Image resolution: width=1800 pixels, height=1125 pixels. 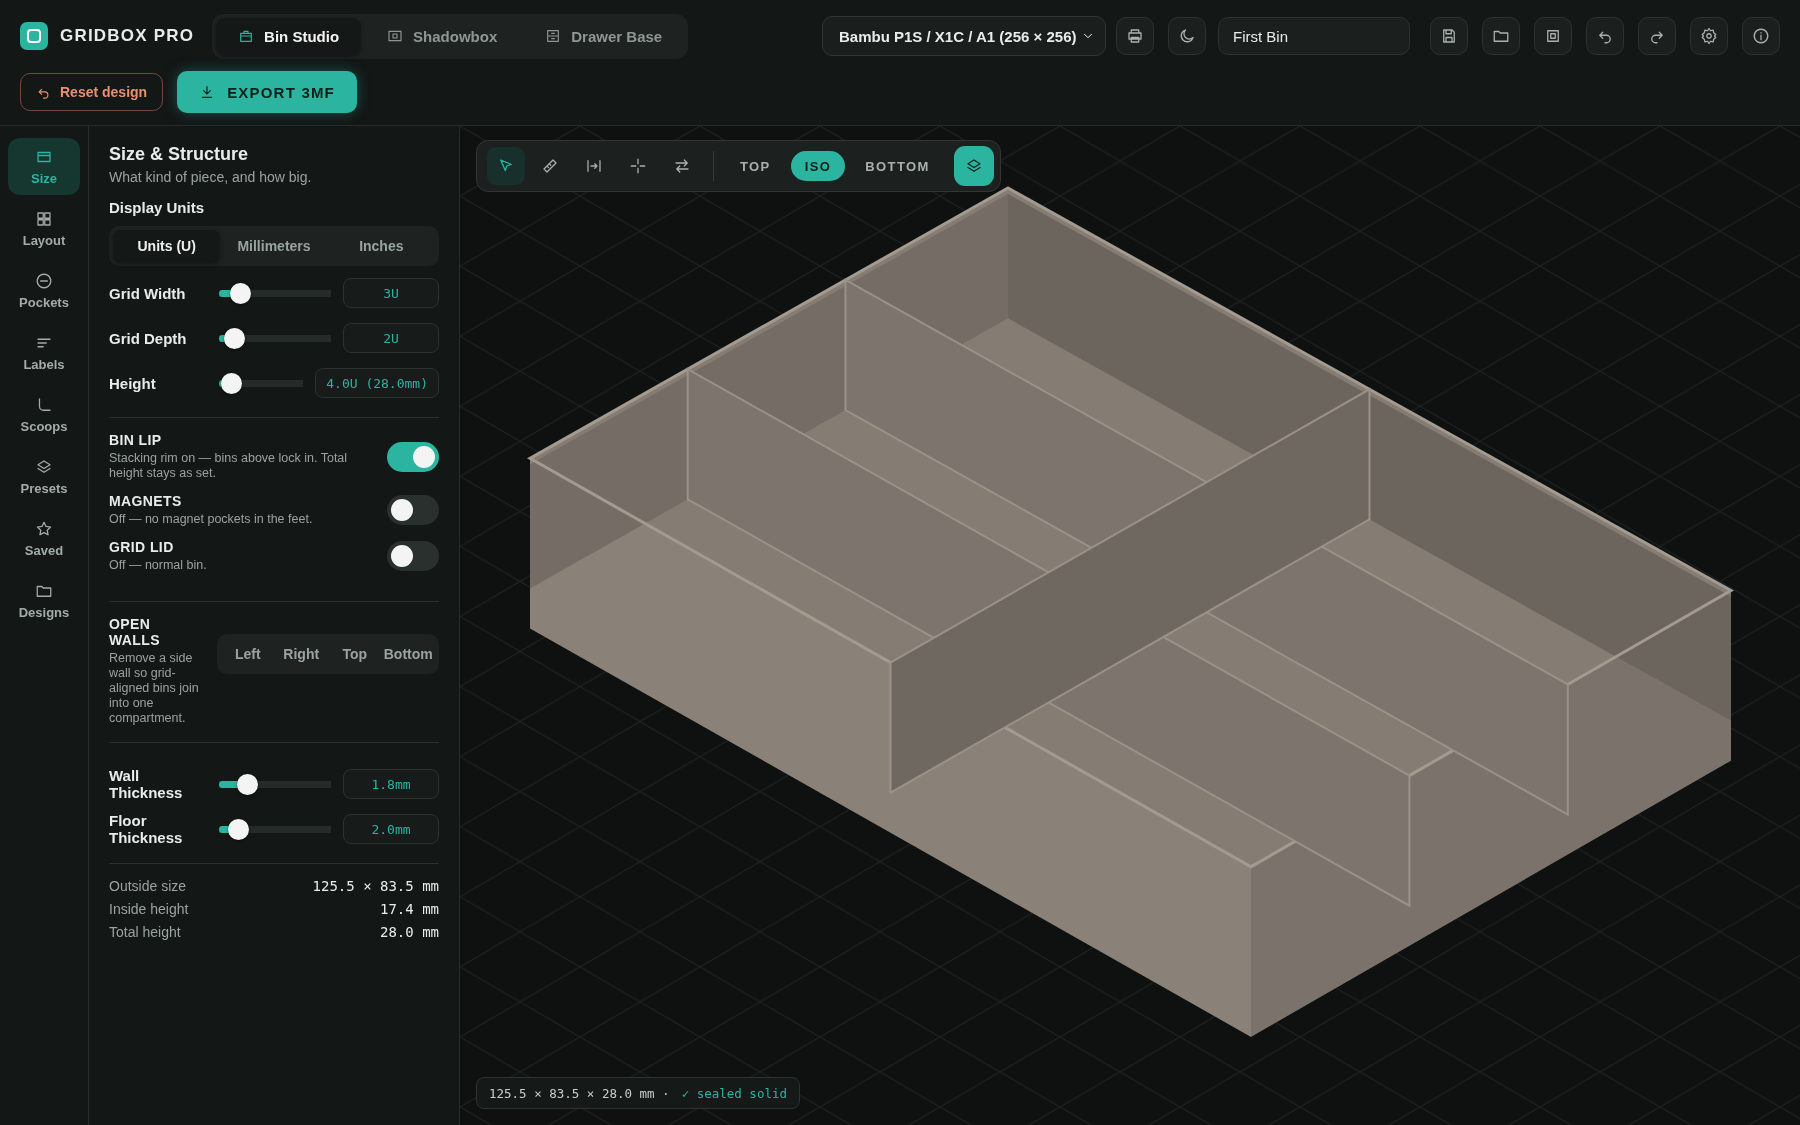 I want to click on mode-tab: Shadowbox, so click(x=442, y=36).